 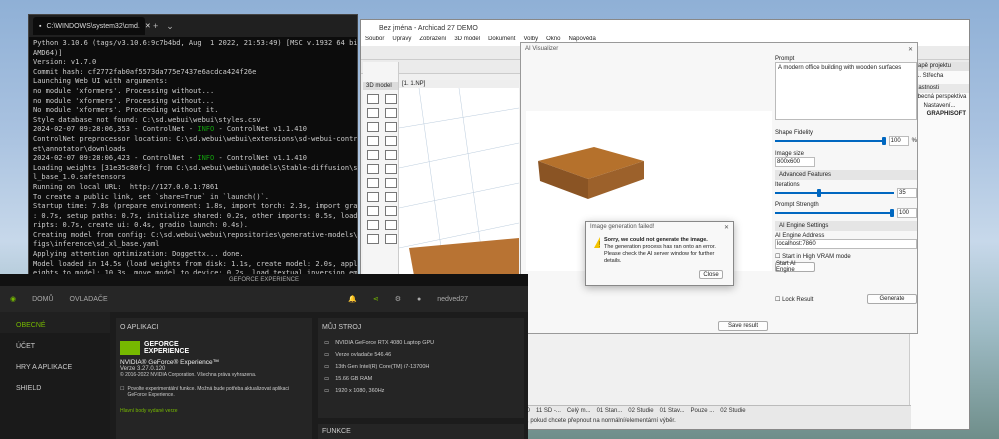 I want to click on save-result-button: Save result, so click(x=743, y=326).